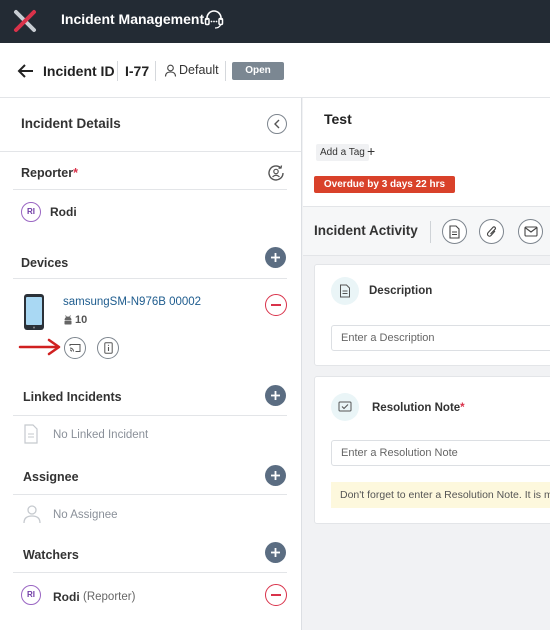  What do you see at coordinates (401, 291) in the screenshot?
I see `description-label: Description` at bounding box center [401, 291].